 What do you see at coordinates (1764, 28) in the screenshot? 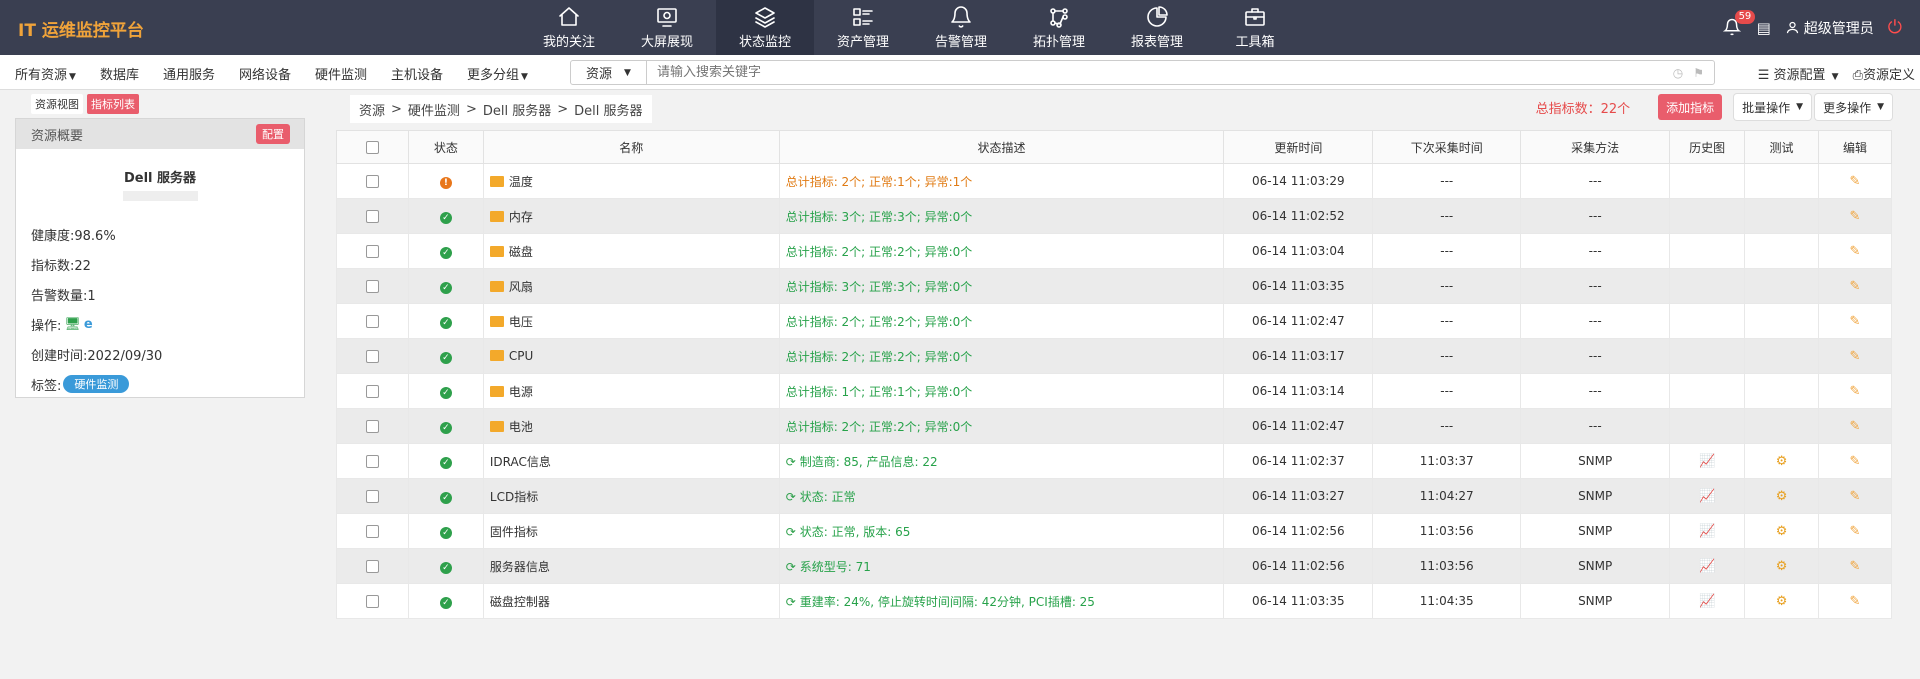
I see `book-icon: ▤` at bounding box center [1764, 28].